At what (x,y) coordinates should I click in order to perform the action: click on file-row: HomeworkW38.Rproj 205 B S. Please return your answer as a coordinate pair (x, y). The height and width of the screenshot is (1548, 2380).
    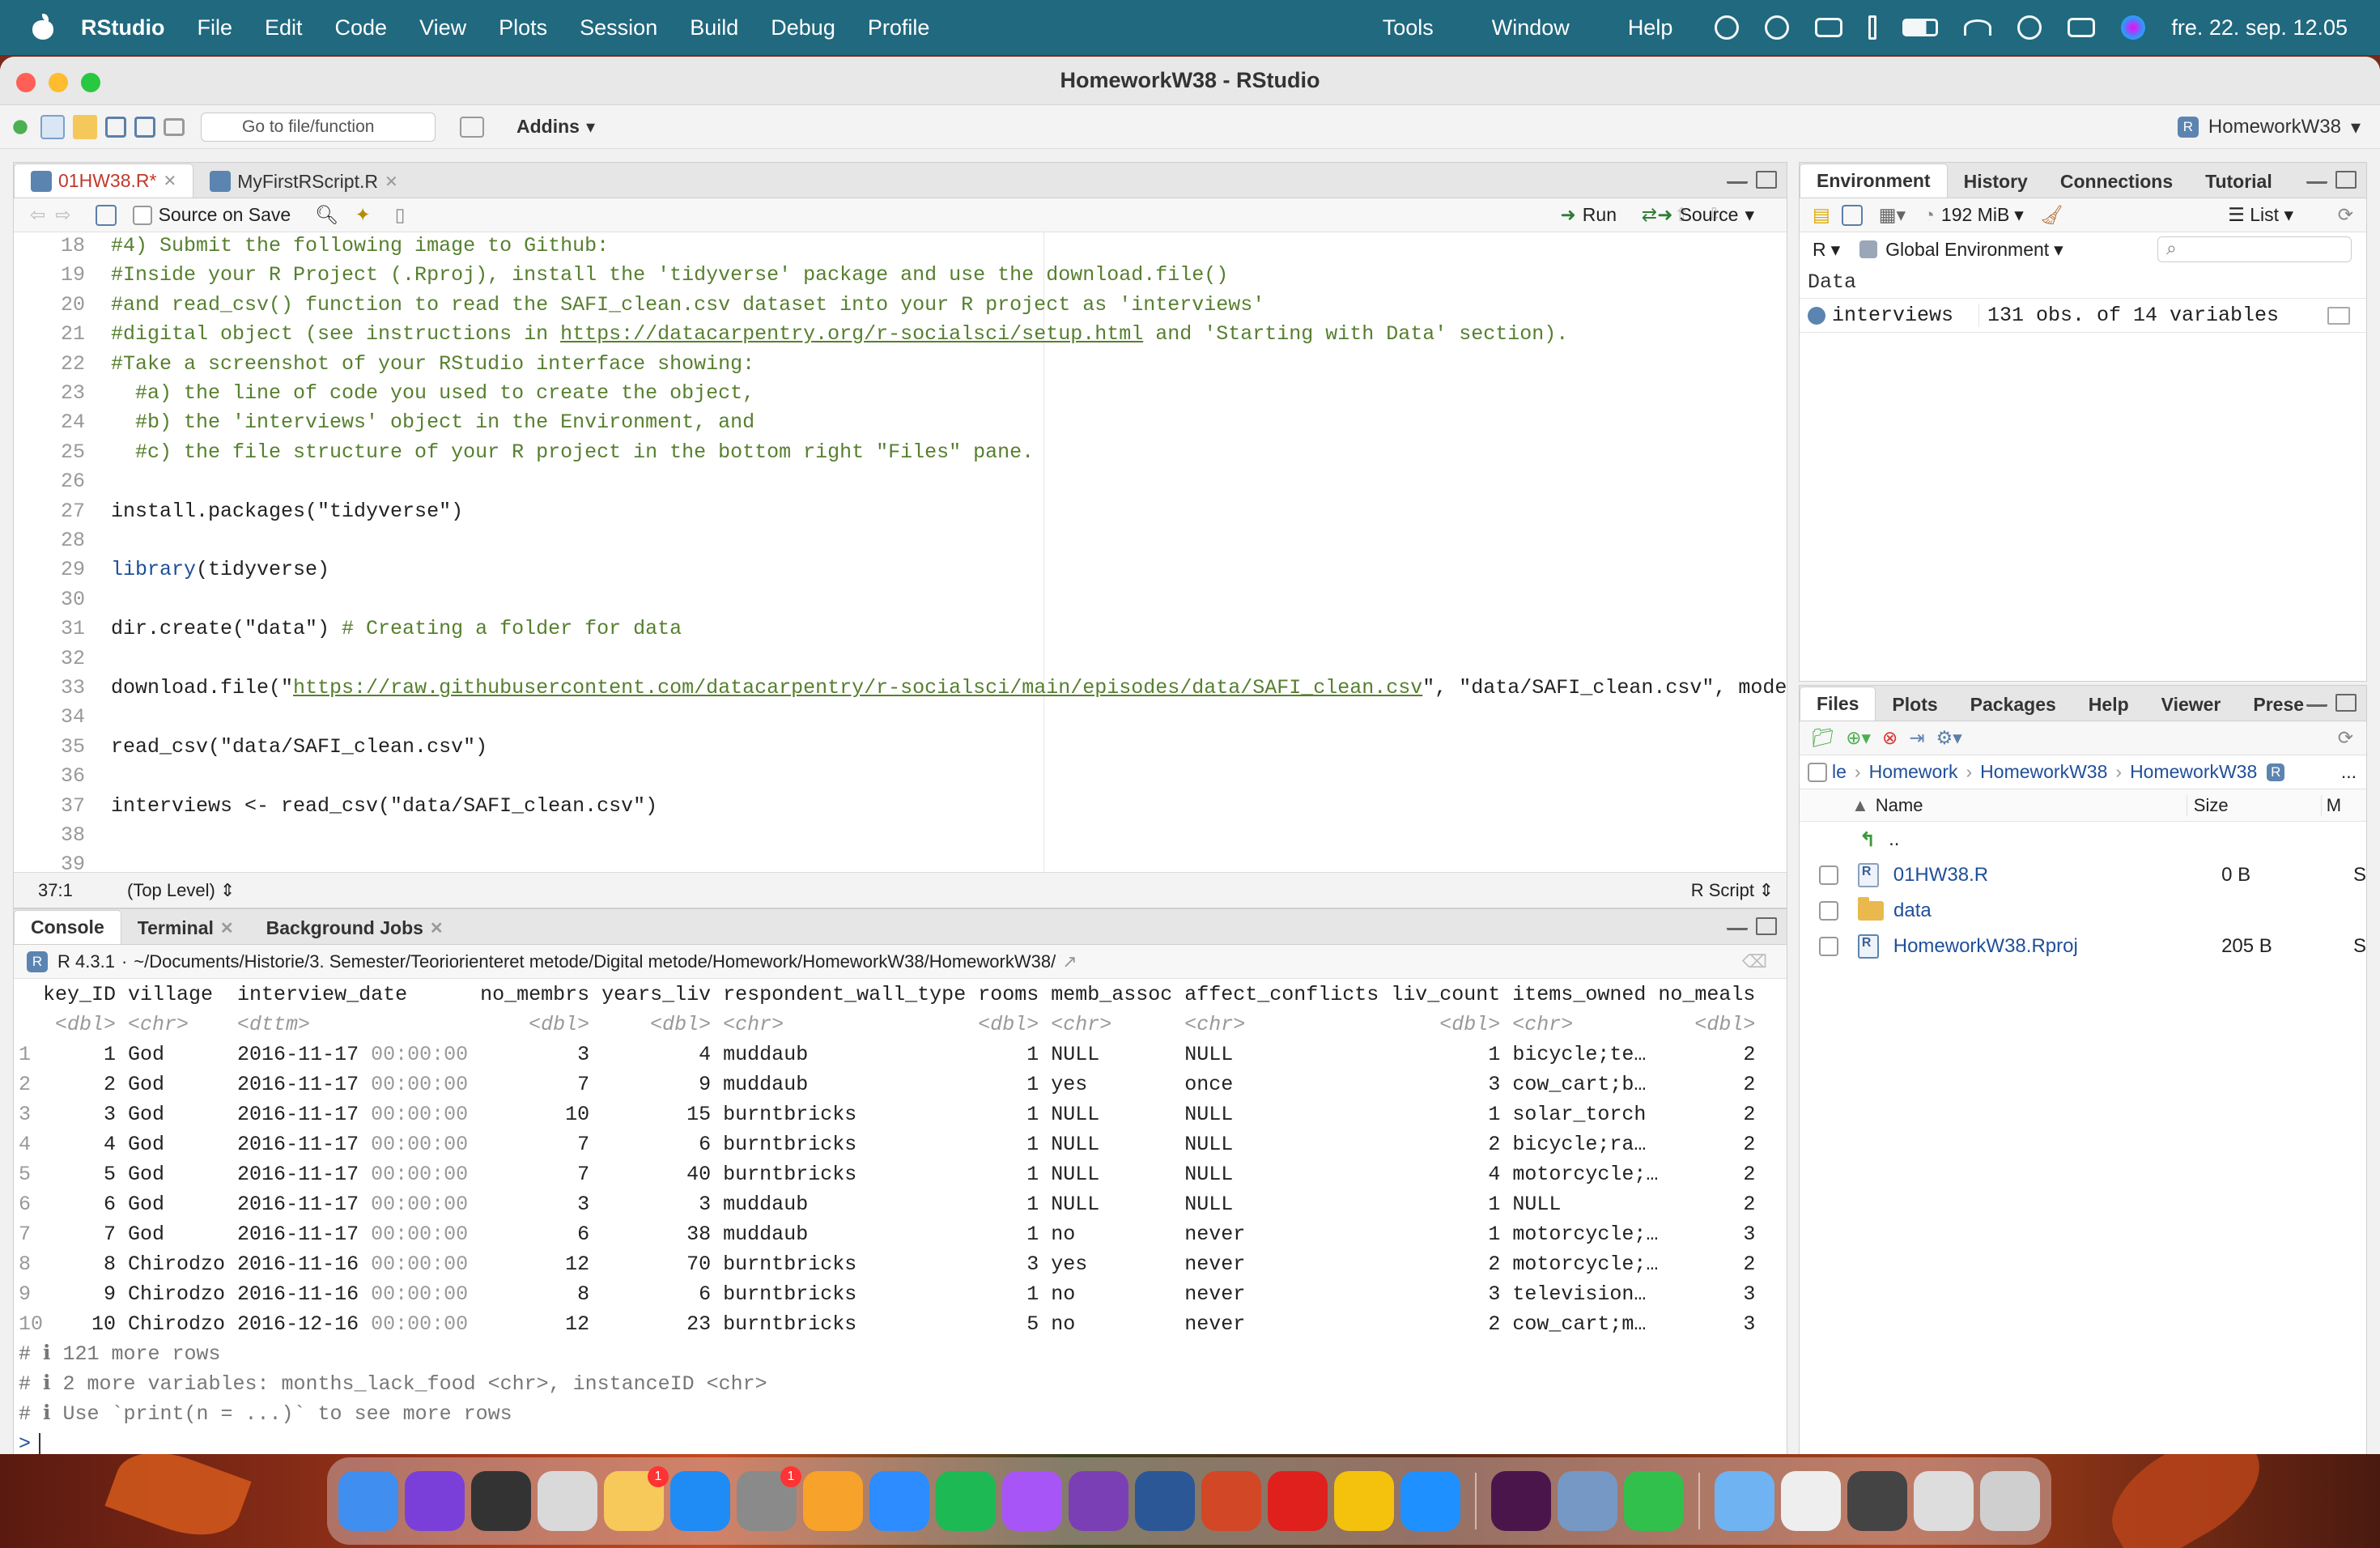
    Looking at the image, I should click on (2083, 946).